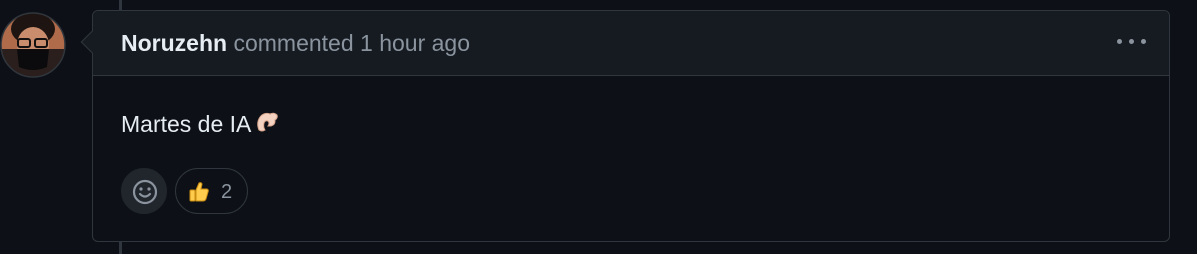 The width and height of the screenshot is (1197, 254). What do you see at coordinates (92, 42) in the screenshot?
I see `comment-caret` at bounding box center [92, 42].